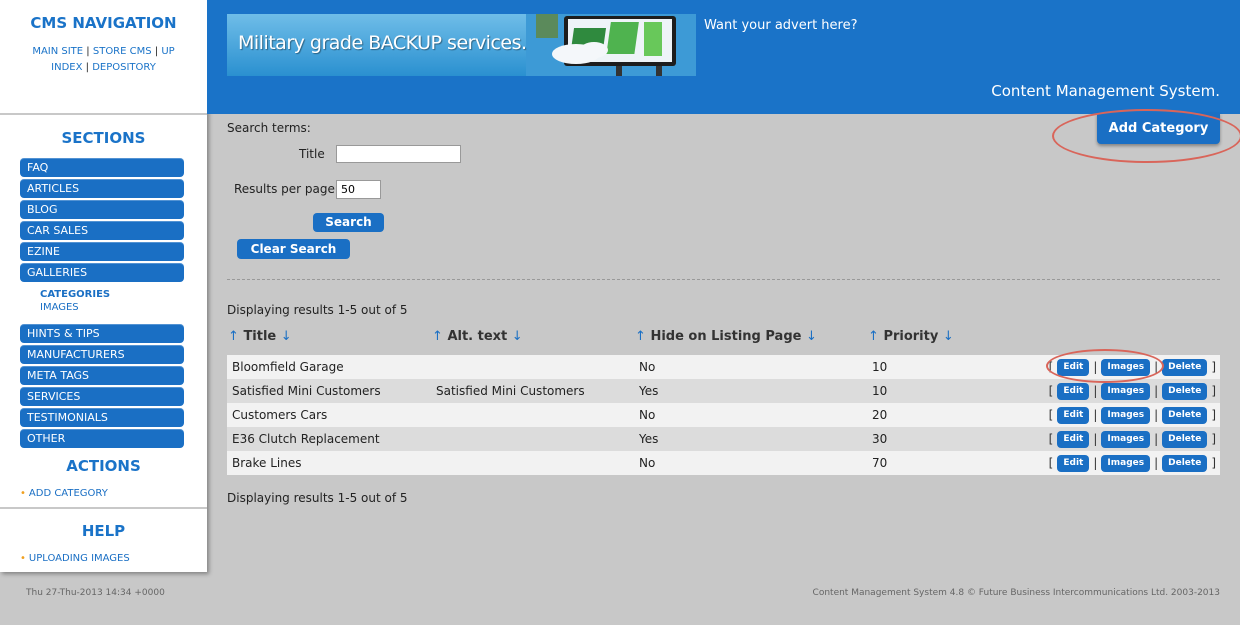 The image size is (1240, 625). Describe the element at coordinates (102, 417) in the screenshot. I see `section-testimonials: TESTIMONIALS` at that location.